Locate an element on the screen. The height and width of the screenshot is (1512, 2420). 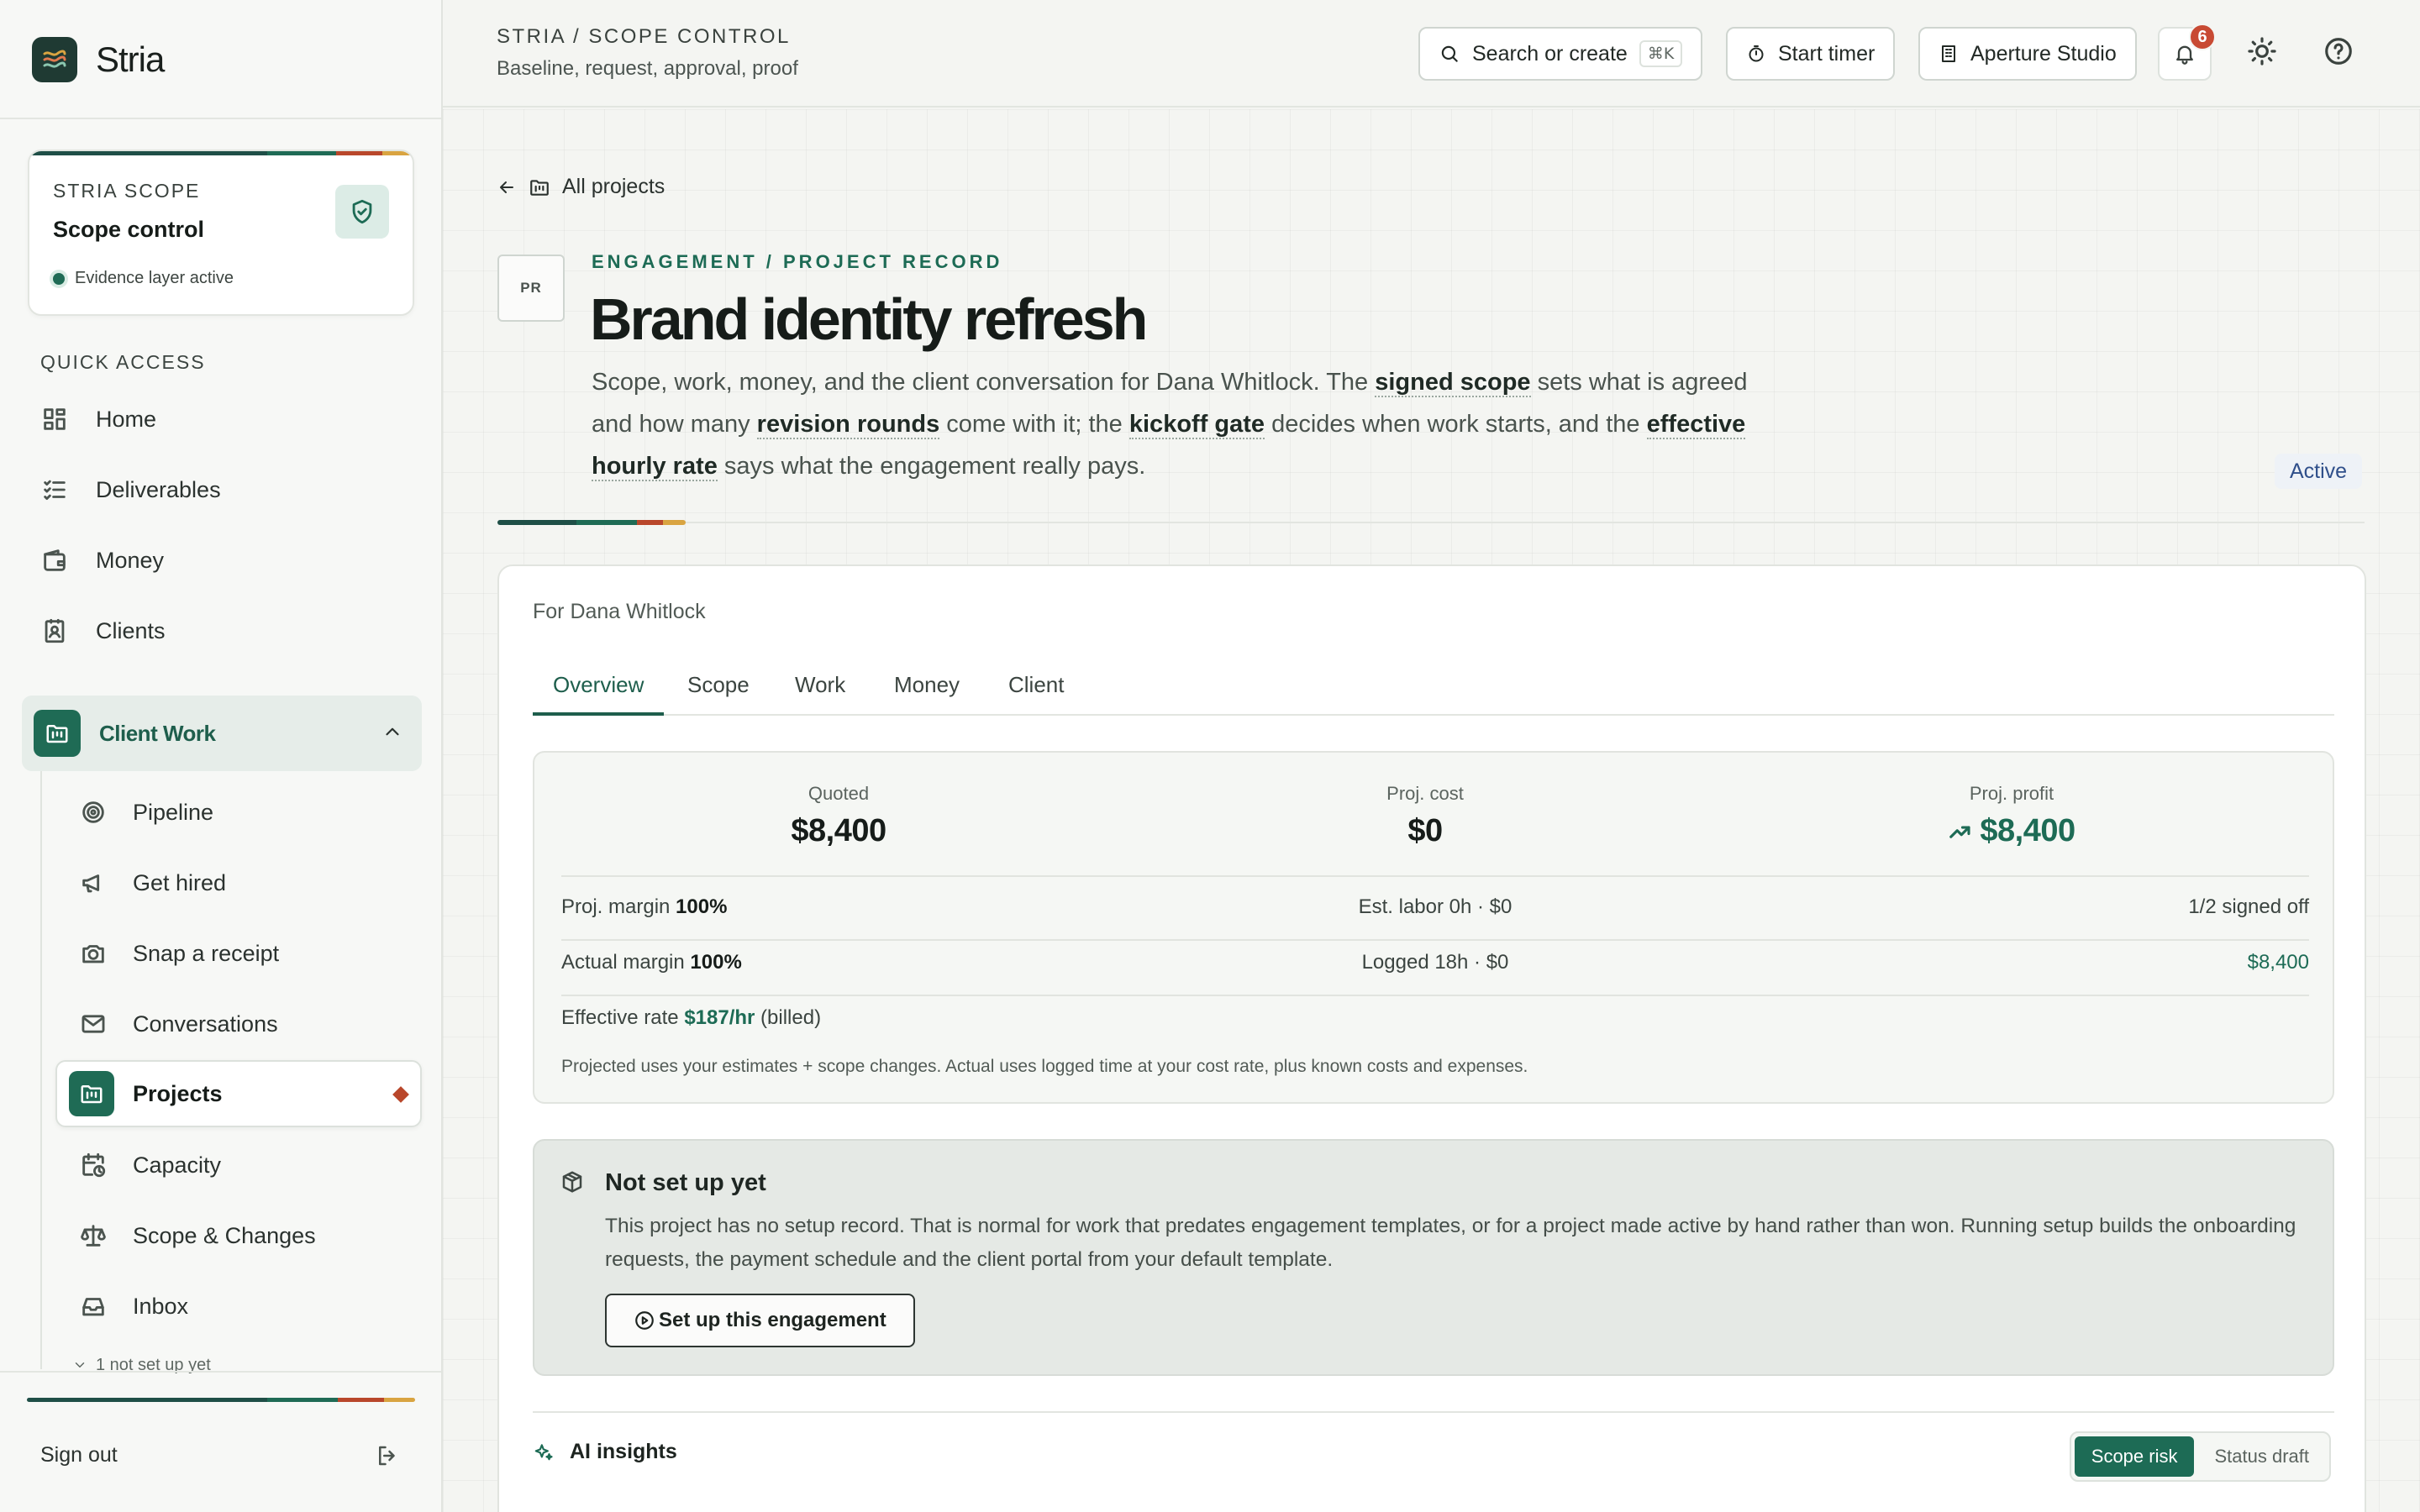
effective-rate-suffix: (billed) is located at coordinates (791, 1017).